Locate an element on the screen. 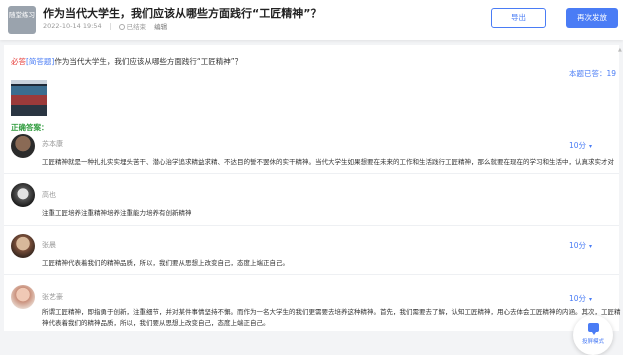 The image size is (623, 355). status-text: 已结束 is located at coordinates (136, 27).